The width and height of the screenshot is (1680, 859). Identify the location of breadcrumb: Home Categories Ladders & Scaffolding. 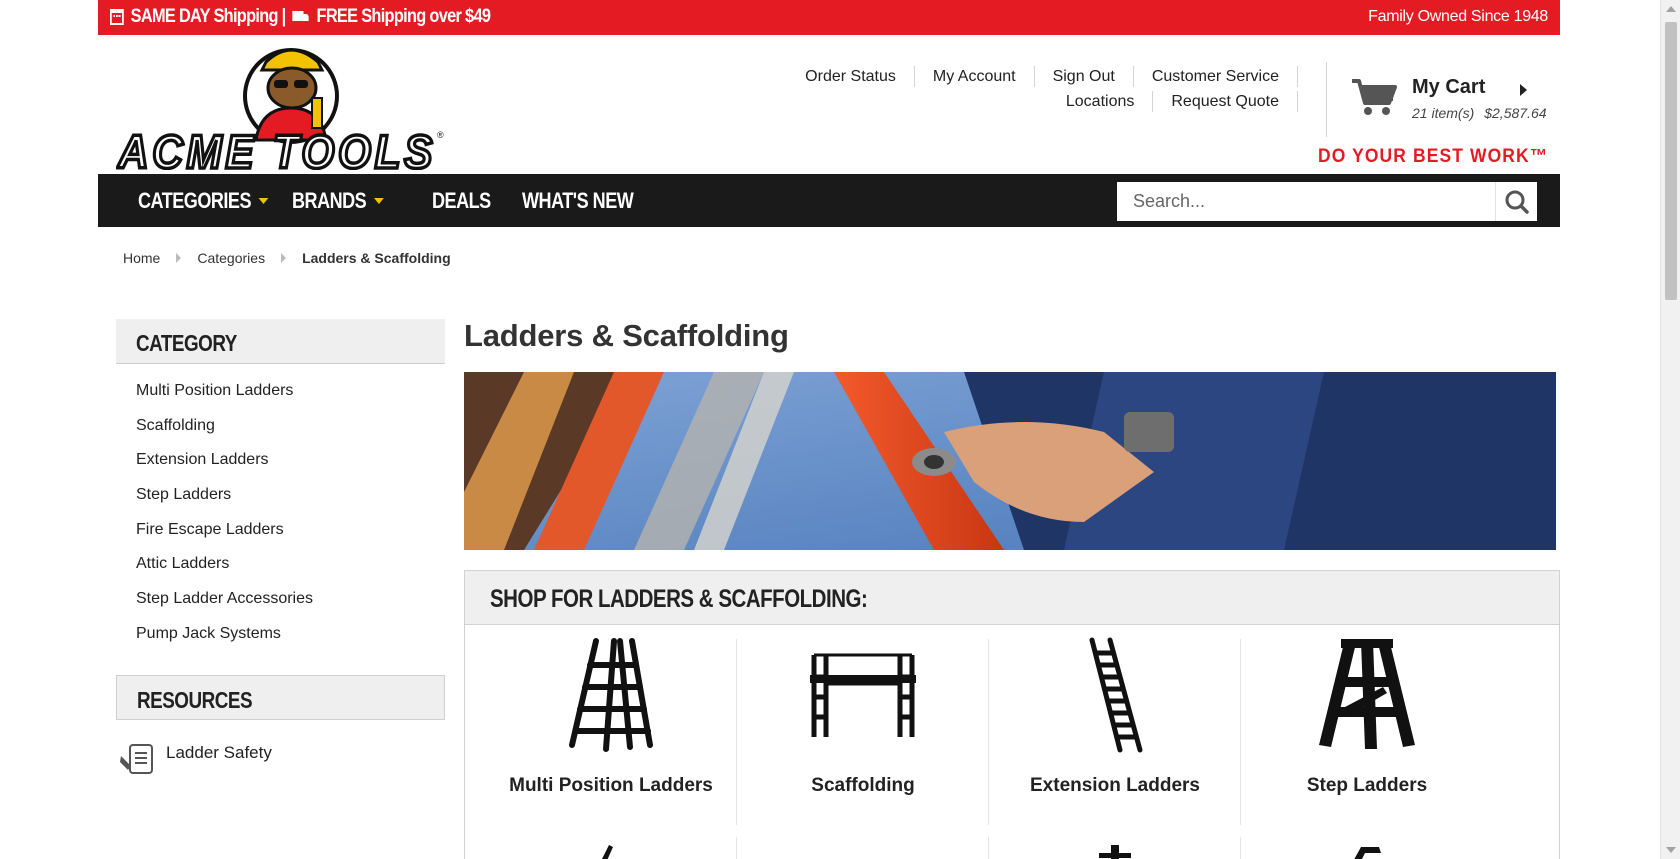
(287, 258).